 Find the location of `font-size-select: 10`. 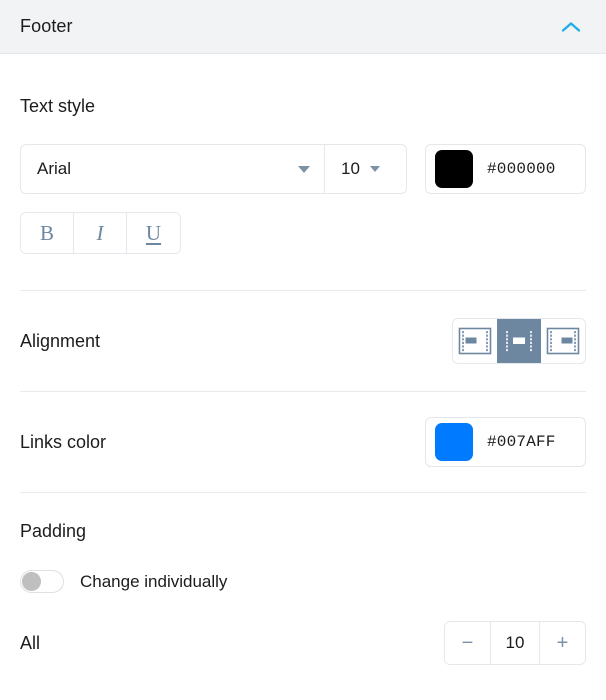

font-size-select: 10 is located at coordinates (366, 169).